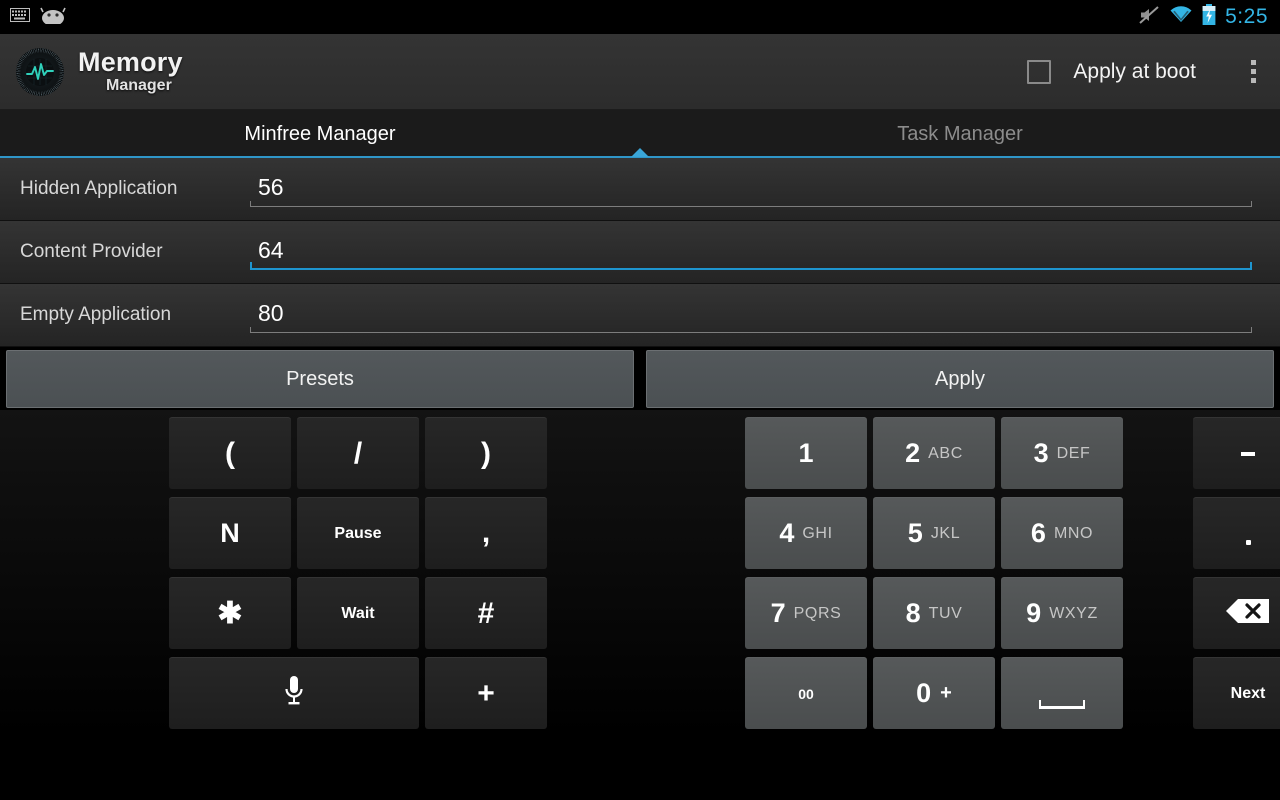  I want to click on key-5: 5 JKL, so click(934, 533).